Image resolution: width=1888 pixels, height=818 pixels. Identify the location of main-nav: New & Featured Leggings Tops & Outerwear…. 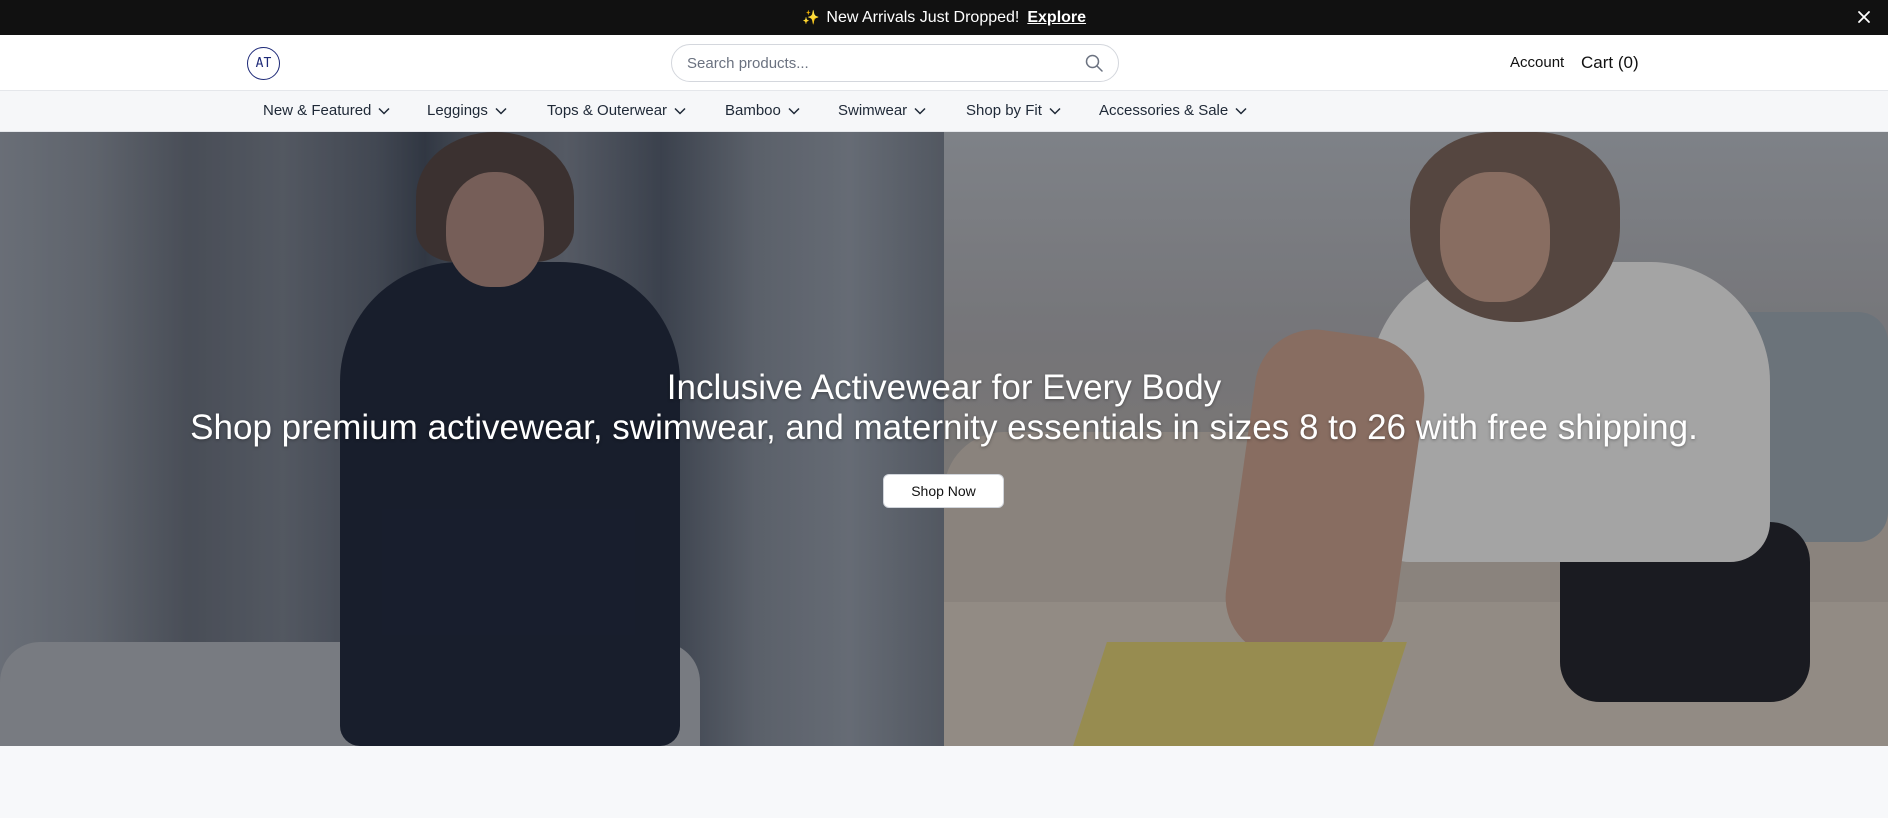
(944, 111).